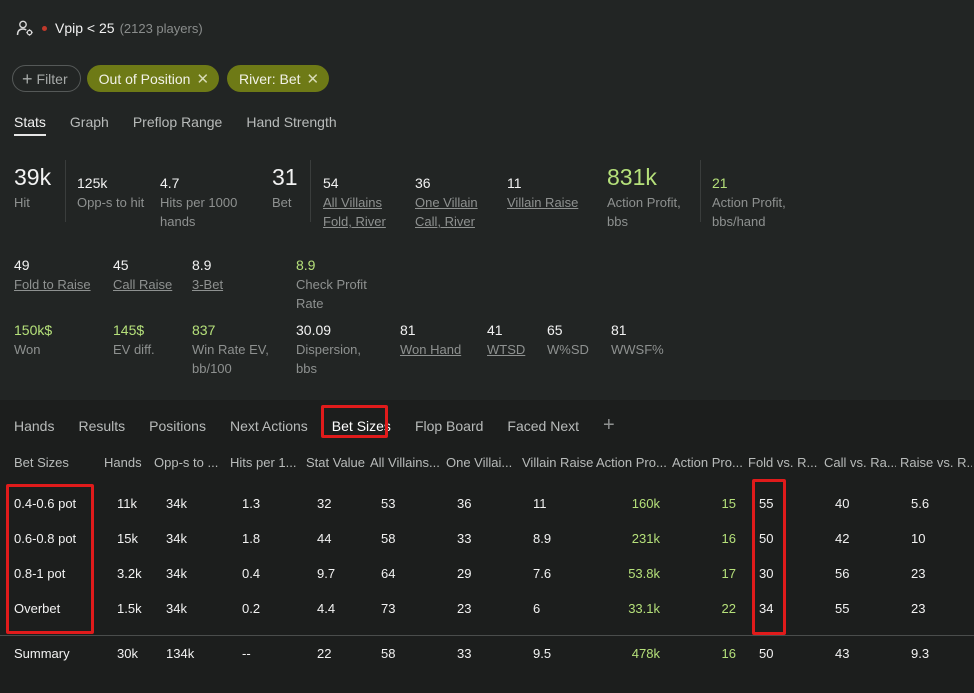 This screenshot has width=974, height=693. Describe the element at coordinates (329, 349) in the screenshot. I see `stat-dispersion: 30.09 Dispersion, bbs` at that location.